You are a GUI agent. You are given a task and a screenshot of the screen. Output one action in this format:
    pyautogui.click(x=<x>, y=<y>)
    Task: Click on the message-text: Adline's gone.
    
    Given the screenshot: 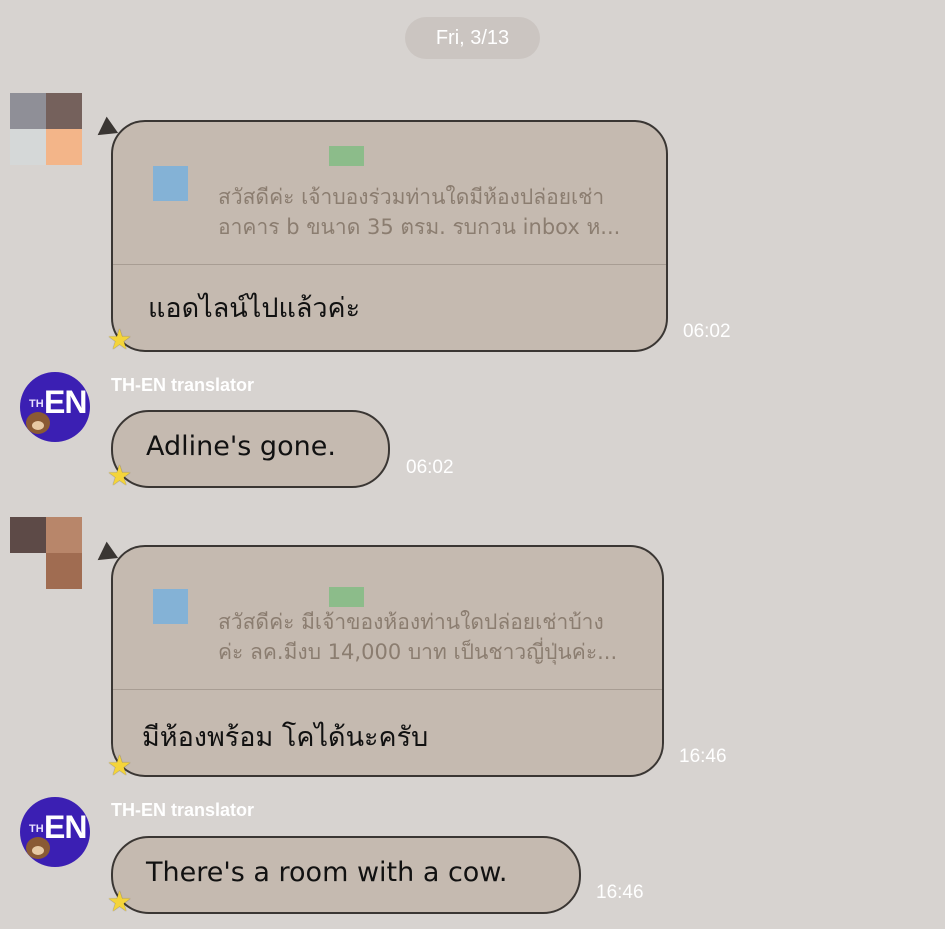 What is the action you would take?
    pyautogui.click(x=241, y=446)
    